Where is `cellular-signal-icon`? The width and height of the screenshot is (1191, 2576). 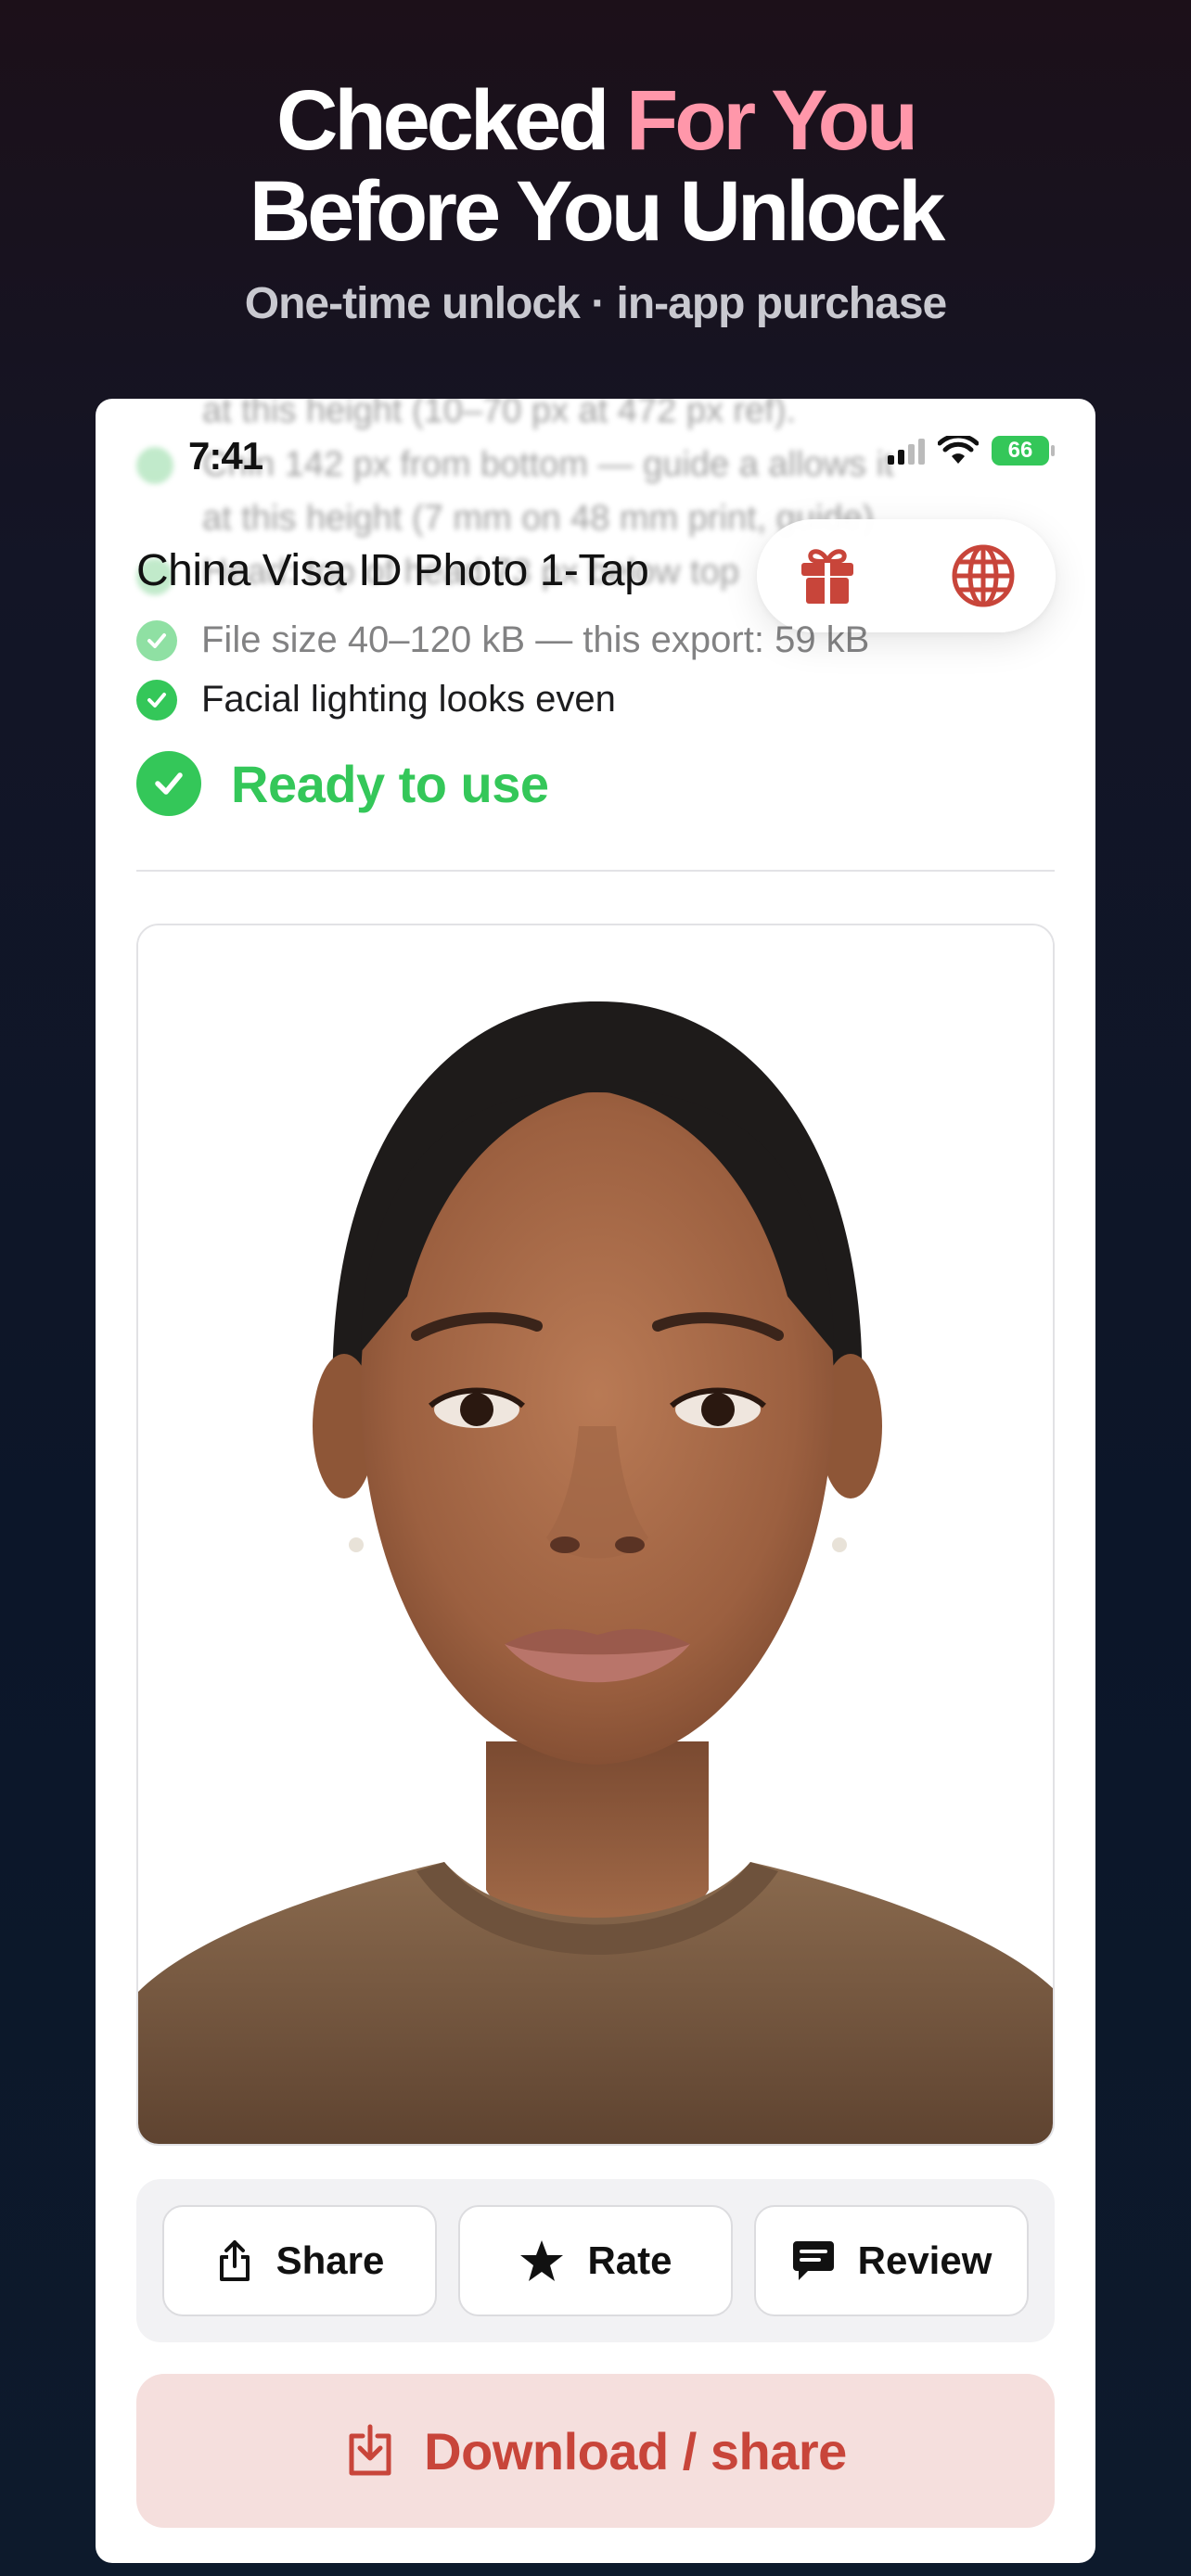 cellular-signal-icon is located at coordinates (907, 451).